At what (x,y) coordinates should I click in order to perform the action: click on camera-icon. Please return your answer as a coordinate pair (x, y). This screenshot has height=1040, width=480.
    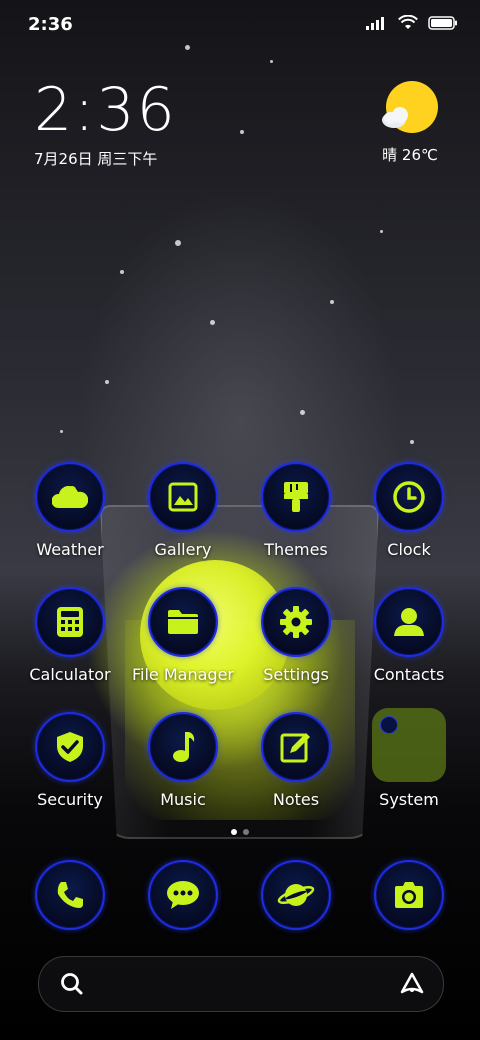
    Looking at the image, I should click on (409, 895).